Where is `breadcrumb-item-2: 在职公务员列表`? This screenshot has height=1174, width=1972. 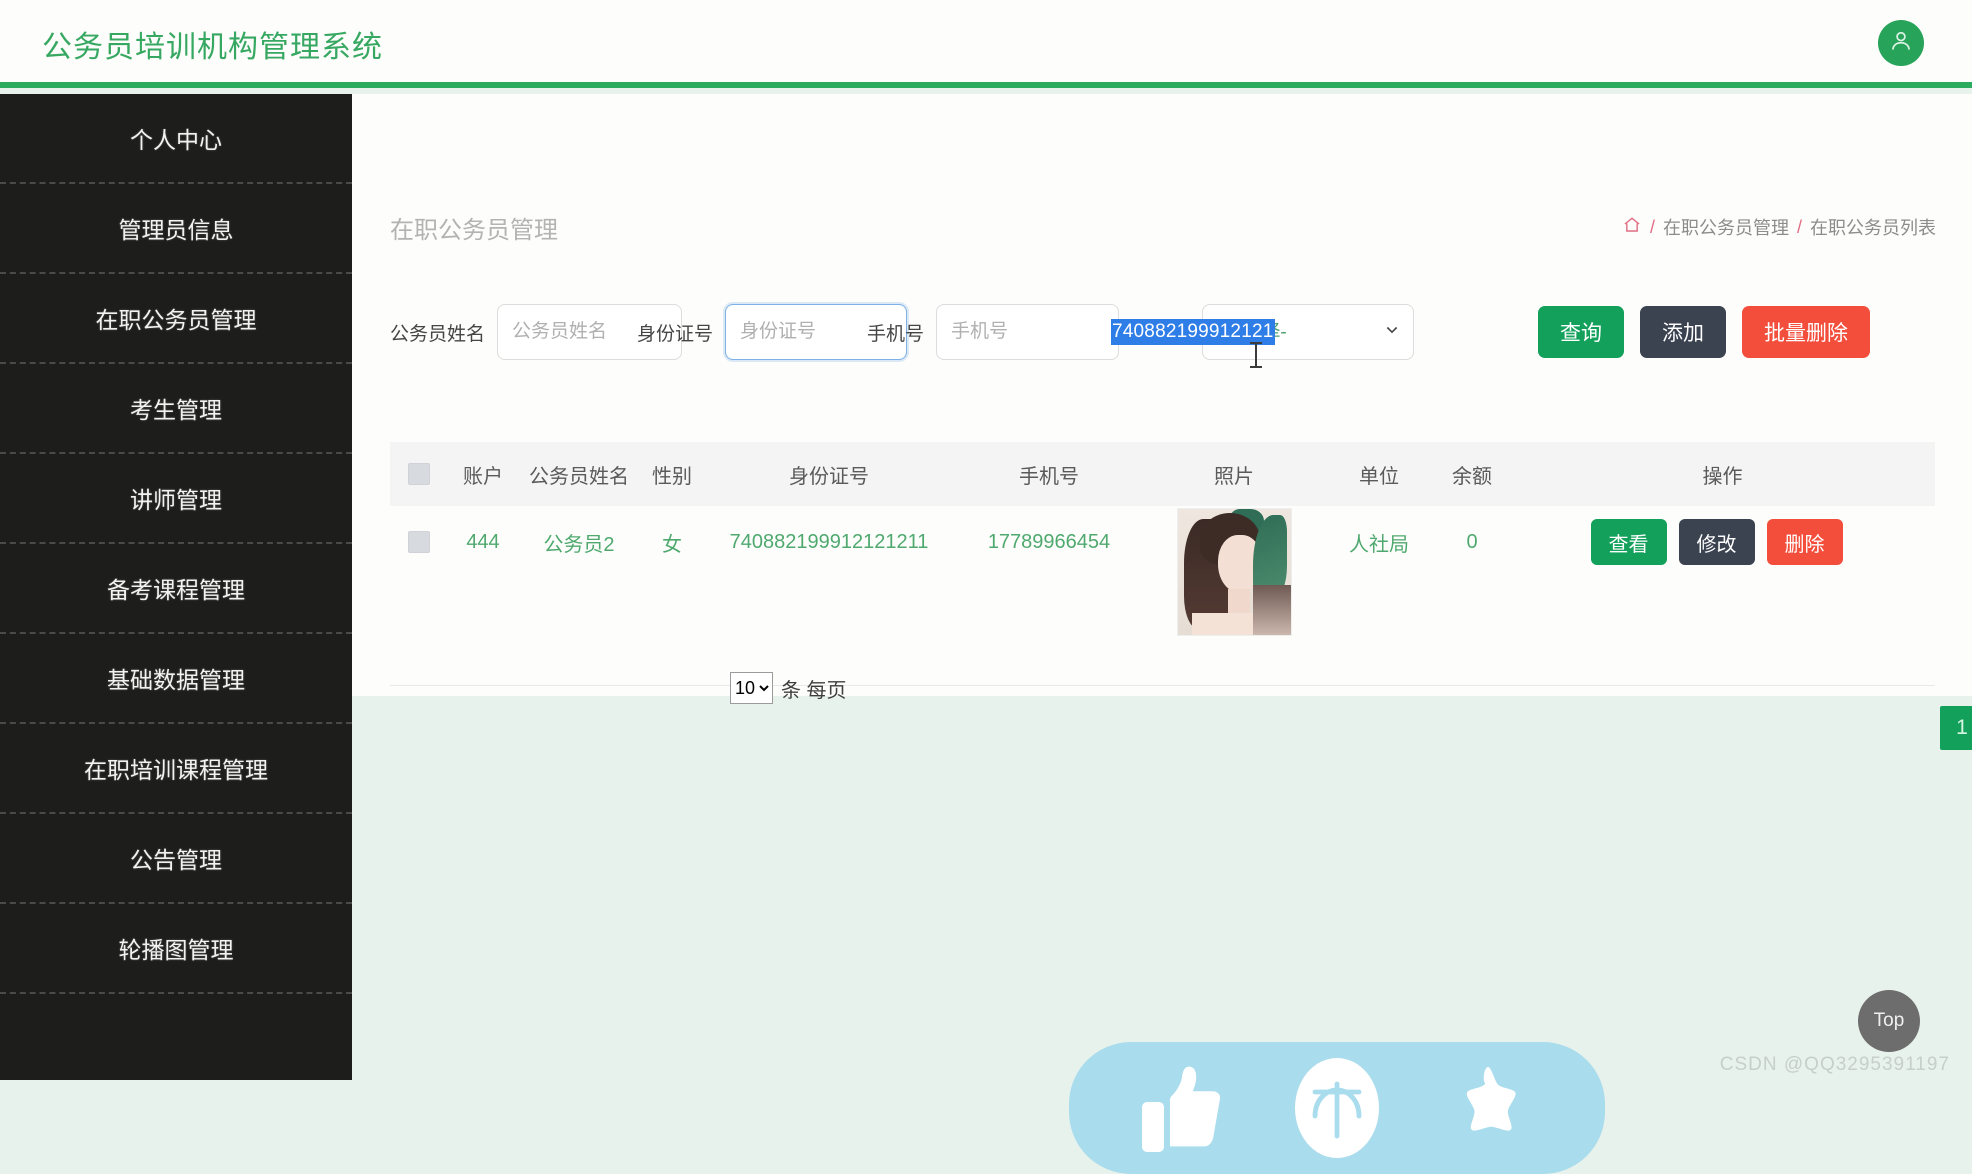
breadcrumb-item-2: 在职公务员列表 is located at coordinates (1873, 228).